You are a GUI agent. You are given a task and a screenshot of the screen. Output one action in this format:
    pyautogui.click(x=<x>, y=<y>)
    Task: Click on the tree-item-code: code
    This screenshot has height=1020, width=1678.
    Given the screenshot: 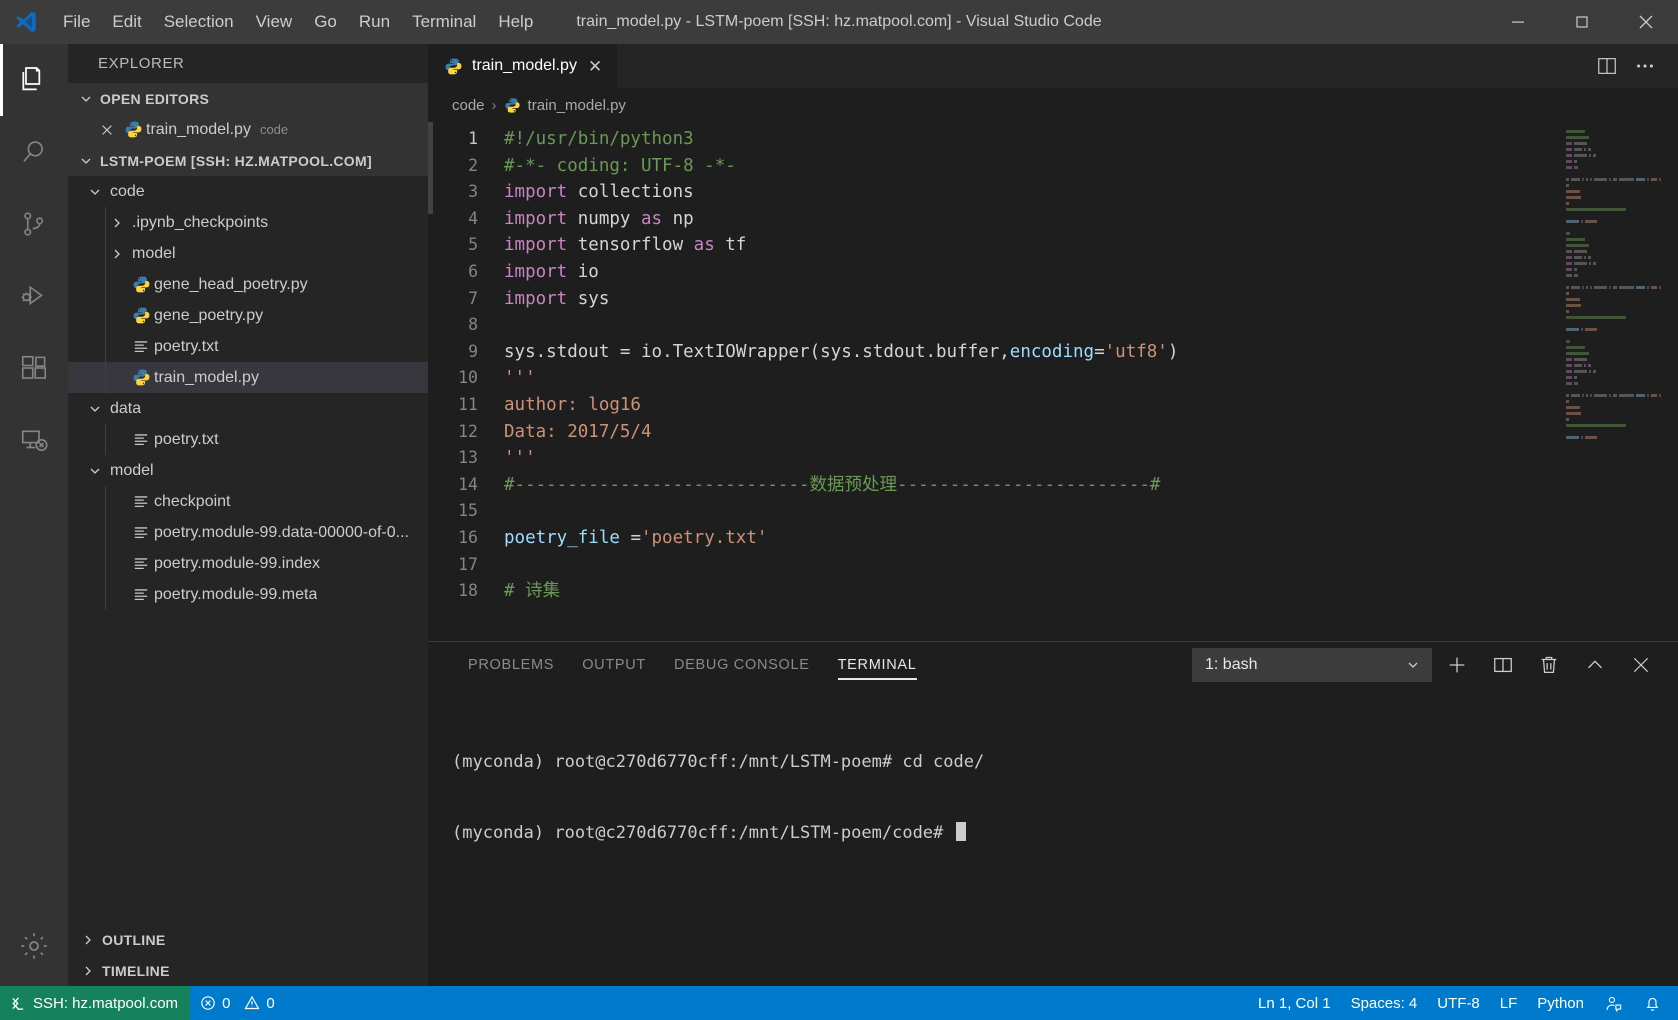 What is the action you would take?
    pyautogui.click(x=248, y=191)
    